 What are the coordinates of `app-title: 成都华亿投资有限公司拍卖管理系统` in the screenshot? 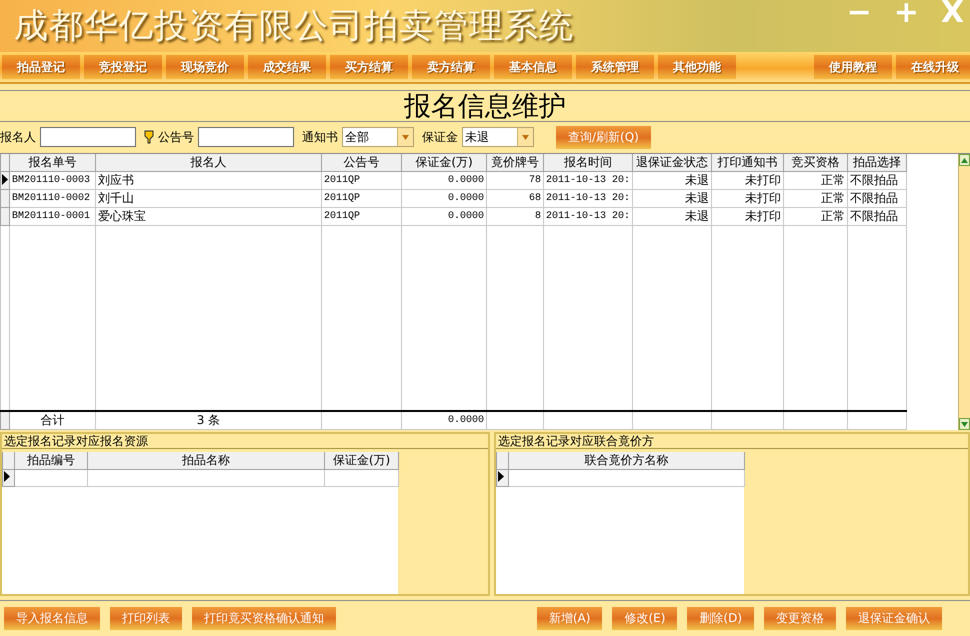 It's located at (294, 26).